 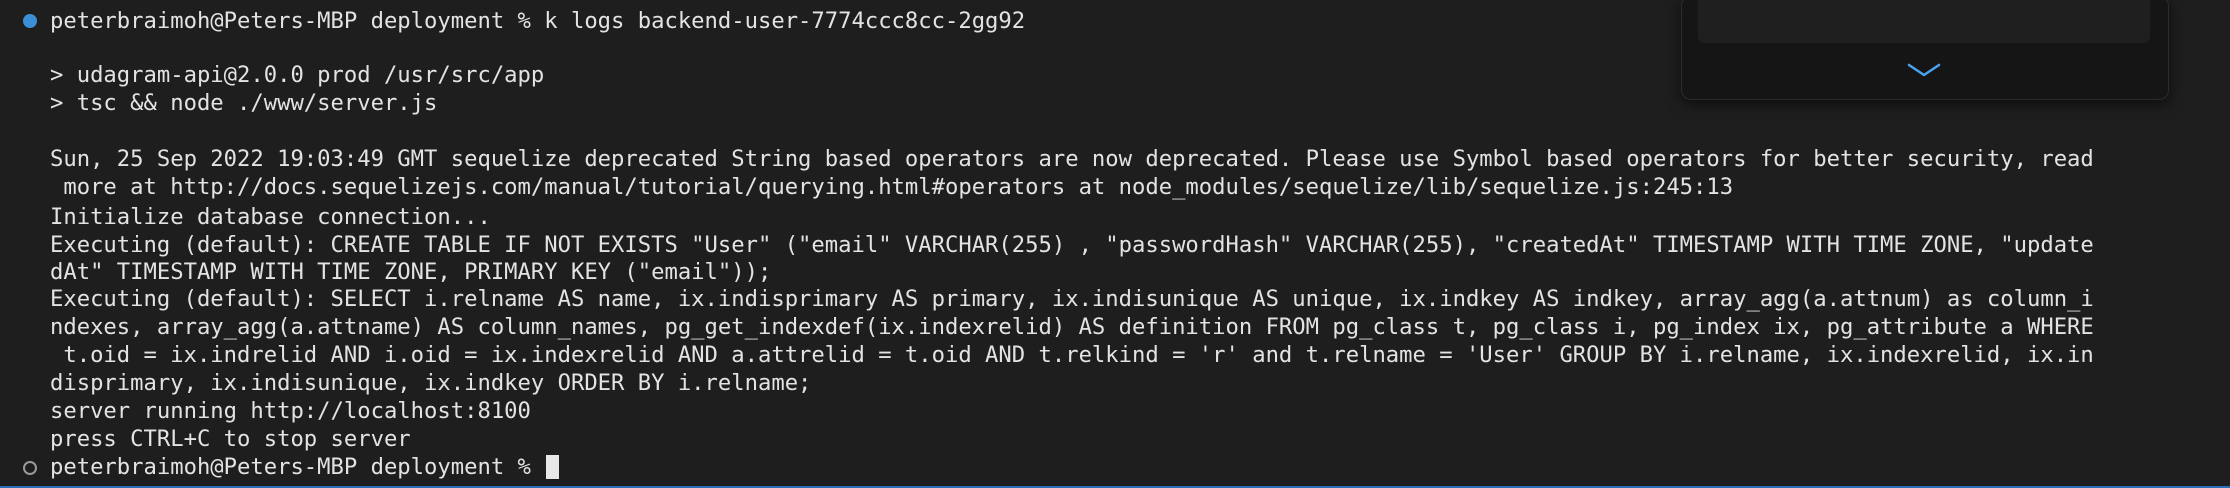 What do you see at coordinates (230, 439) in the screenshot?
I see `terminal-line: press CTRL+C to stop server` at bounding box center [230, 439].